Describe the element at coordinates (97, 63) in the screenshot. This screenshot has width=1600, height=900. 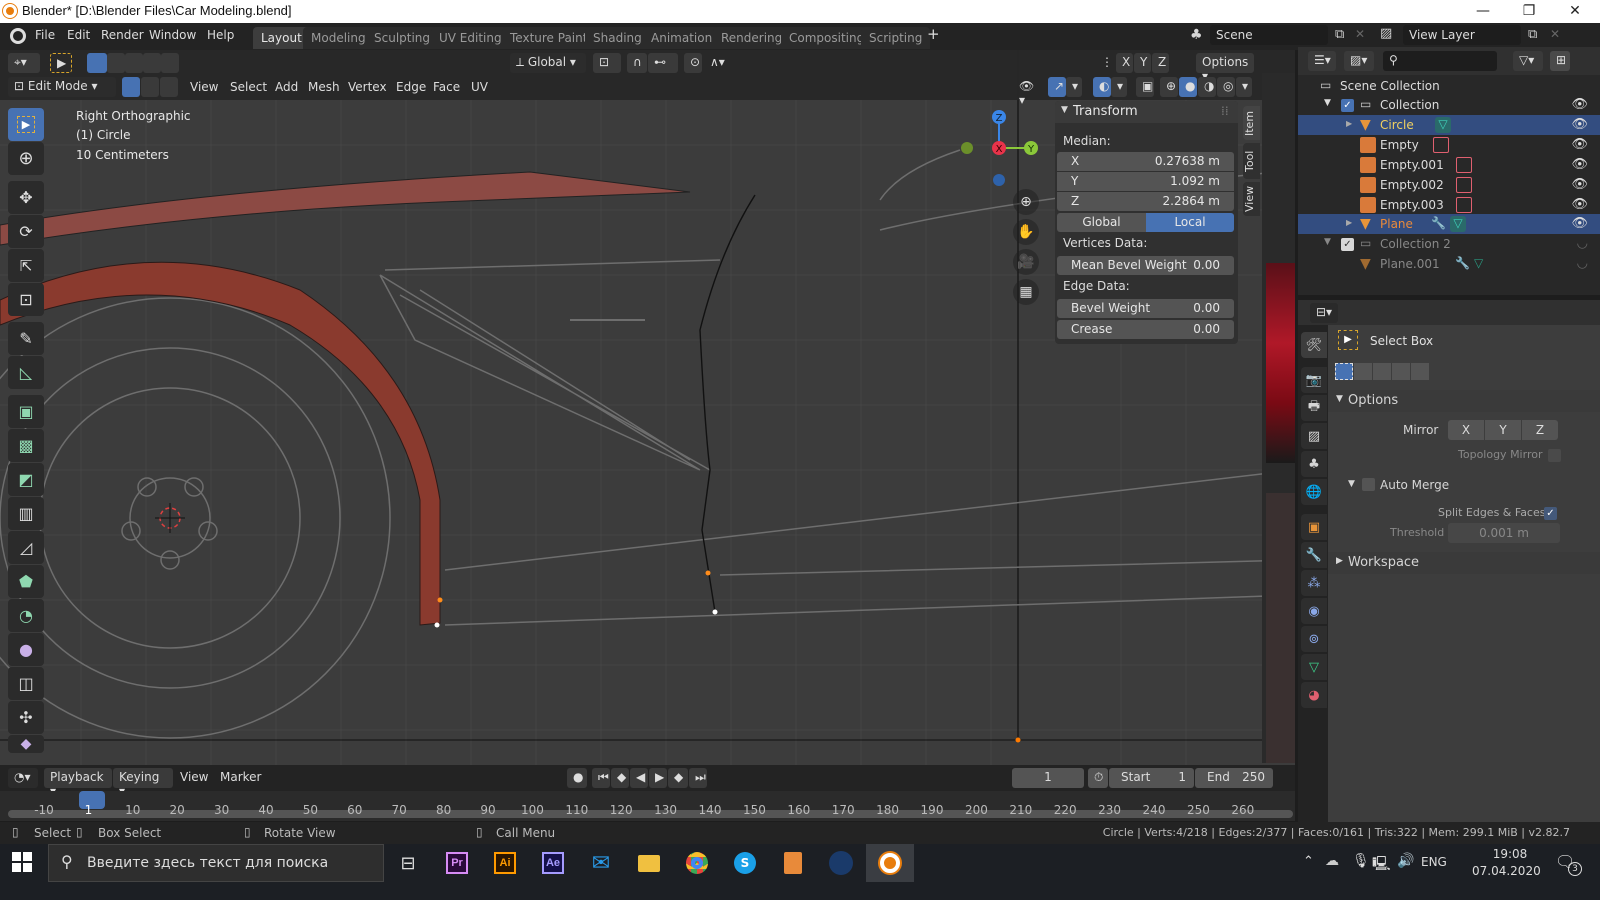
I see `select-mode-new-icon` at that location.